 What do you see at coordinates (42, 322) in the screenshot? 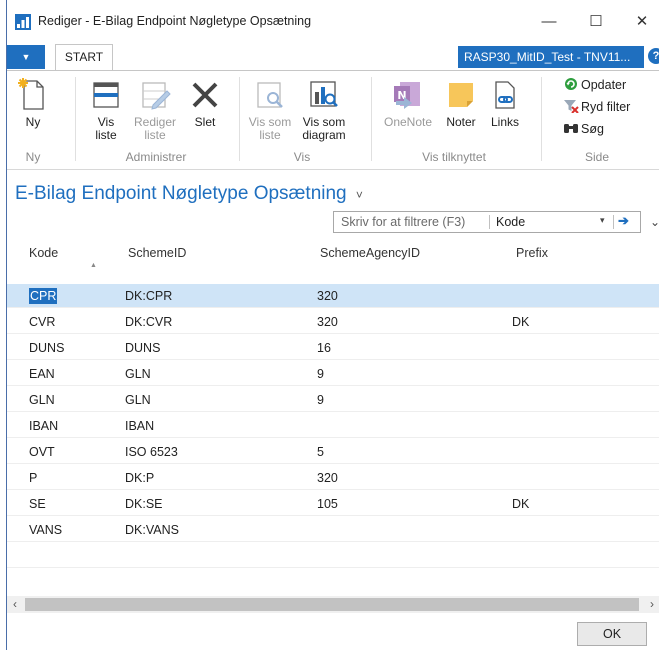
I see `cell-kode: CVR` at bounding box center [42, 322].